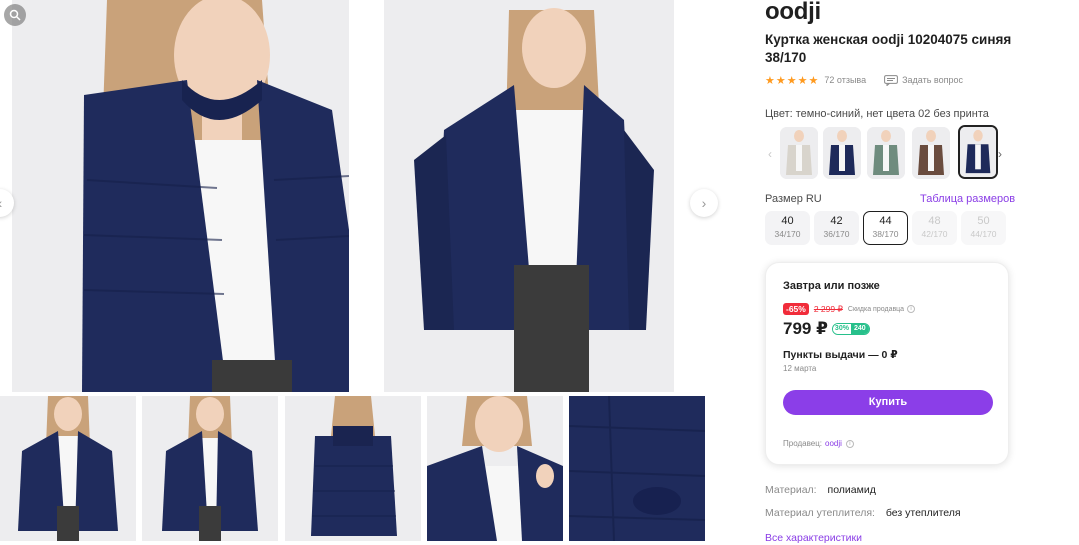 The height and width of the screenshot is (545, 1079). I want to click on search-icon, so click(15, 15).